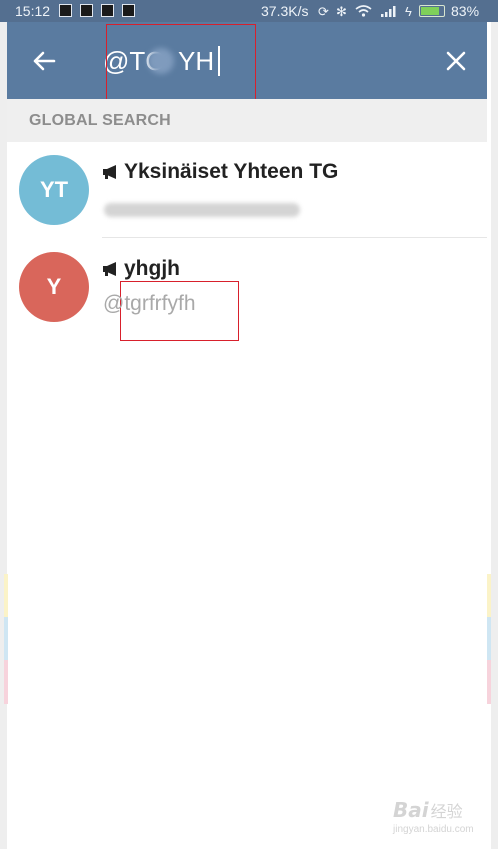 This screenshot has width=498, height=849. I want to click on sync-icon: ⟳, so click(323, 11).